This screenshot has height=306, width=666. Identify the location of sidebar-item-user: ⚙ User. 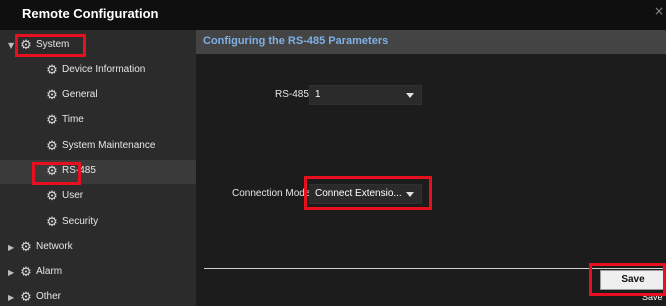
(98, 197).